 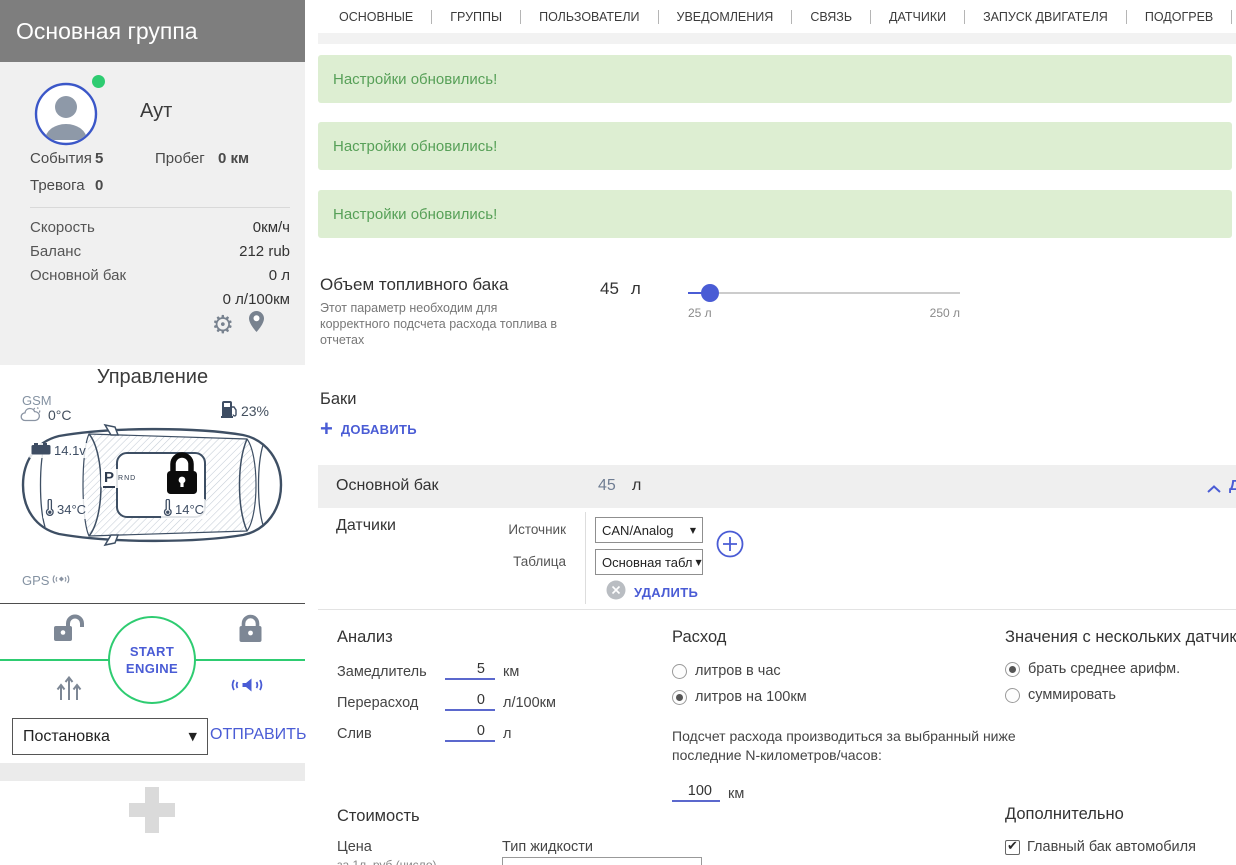 I want to click on car-top-view: 14.1v P RND 34°C 14°C, so click(x=152, y=485).